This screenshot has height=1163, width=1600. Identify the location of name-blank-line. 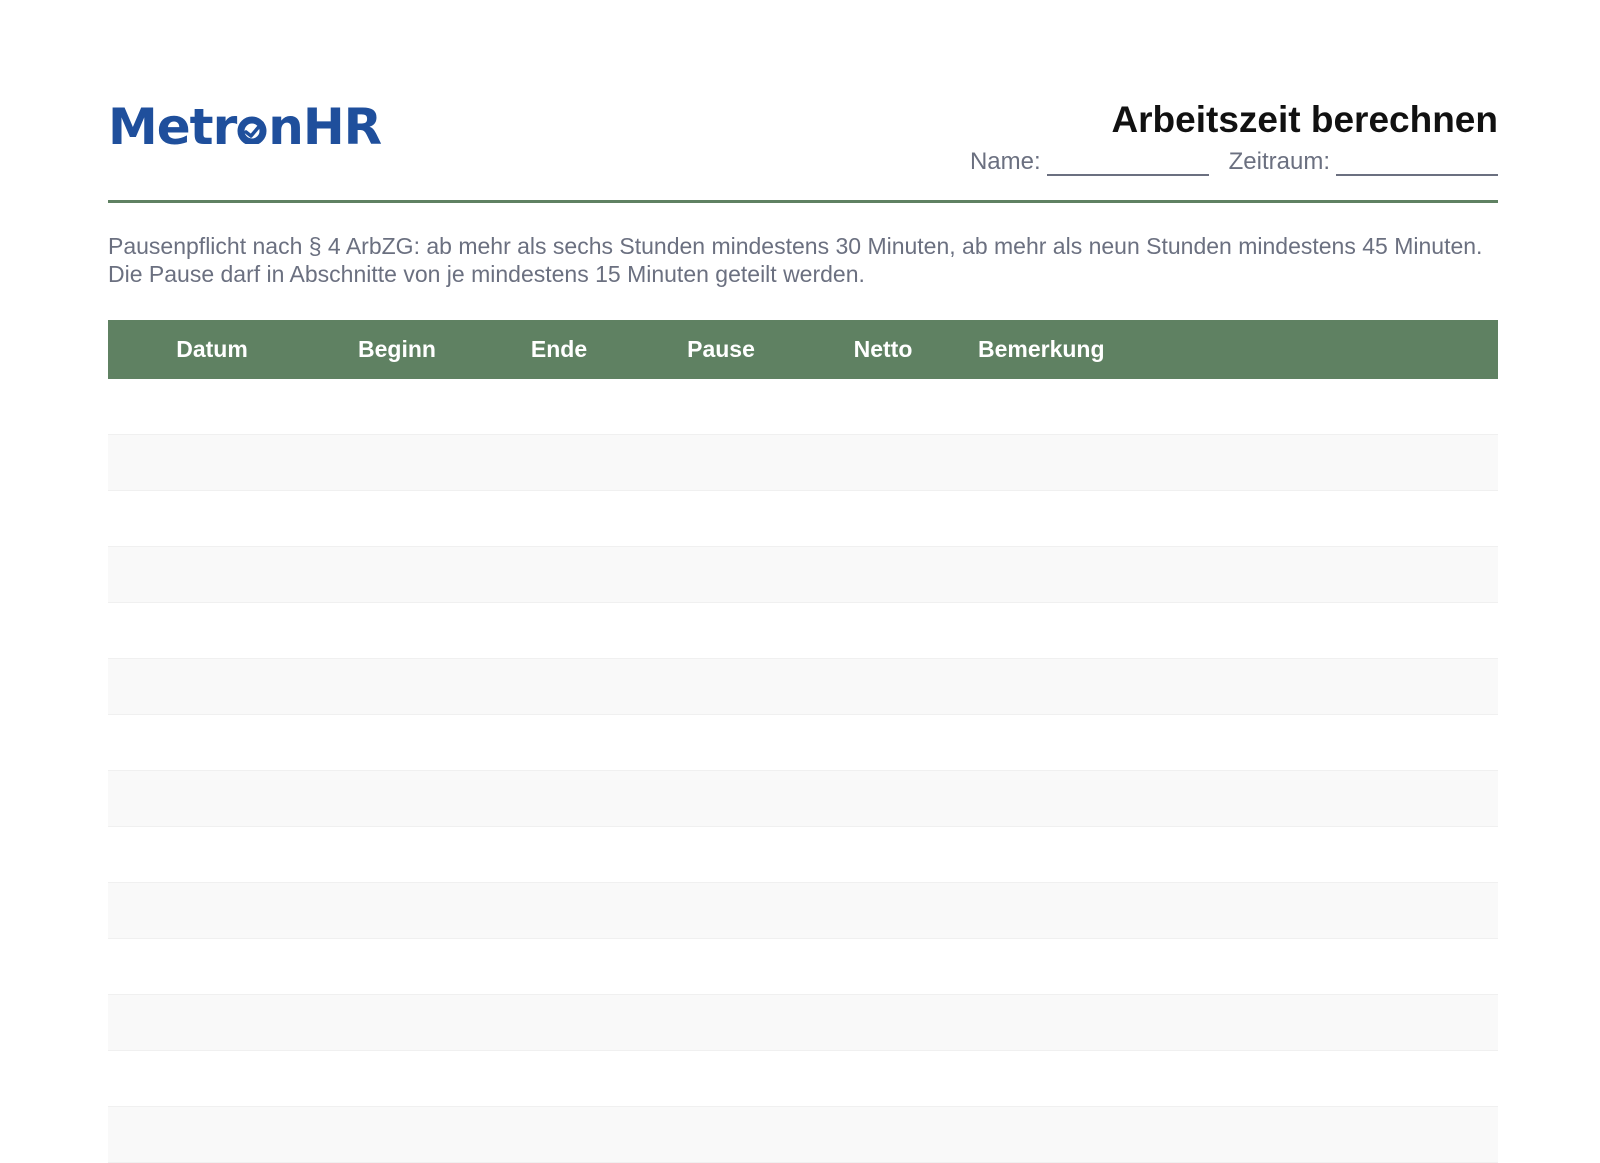
(1127, 164).